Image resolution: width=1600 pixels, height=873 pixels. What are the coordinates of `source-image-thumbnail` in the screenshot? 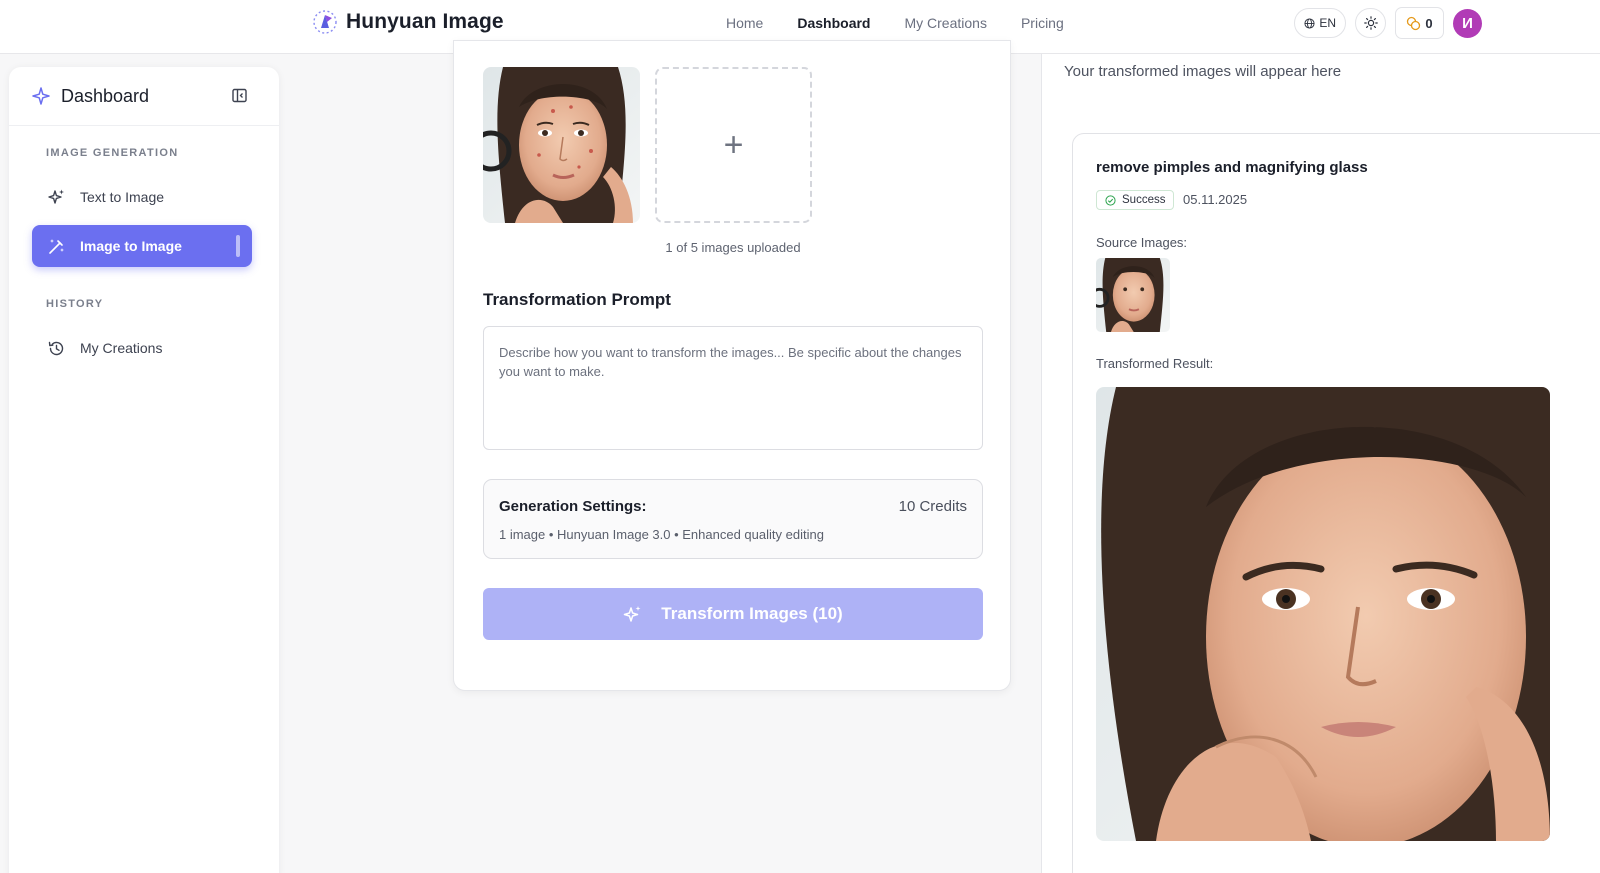 It's located at (1133, 295).